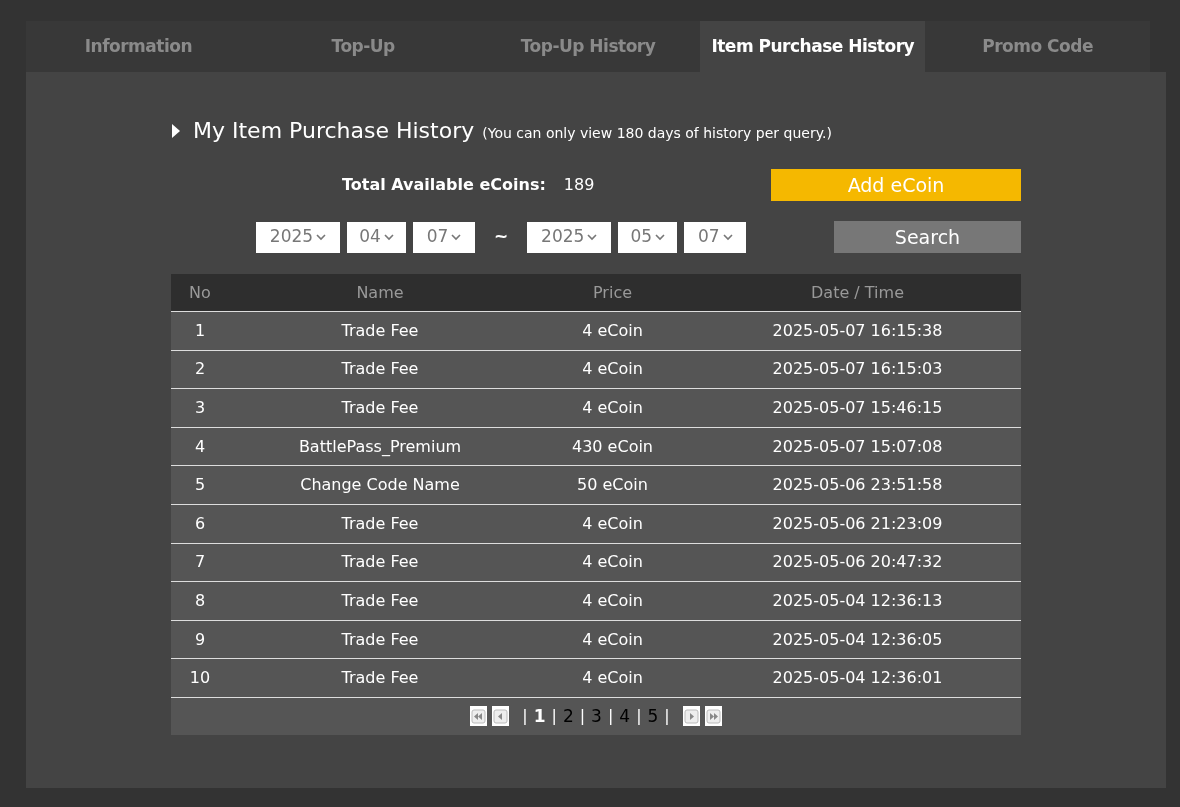 The image size is (1180, 807). I want to click on table-cell-text: 9, so click(200, 639).